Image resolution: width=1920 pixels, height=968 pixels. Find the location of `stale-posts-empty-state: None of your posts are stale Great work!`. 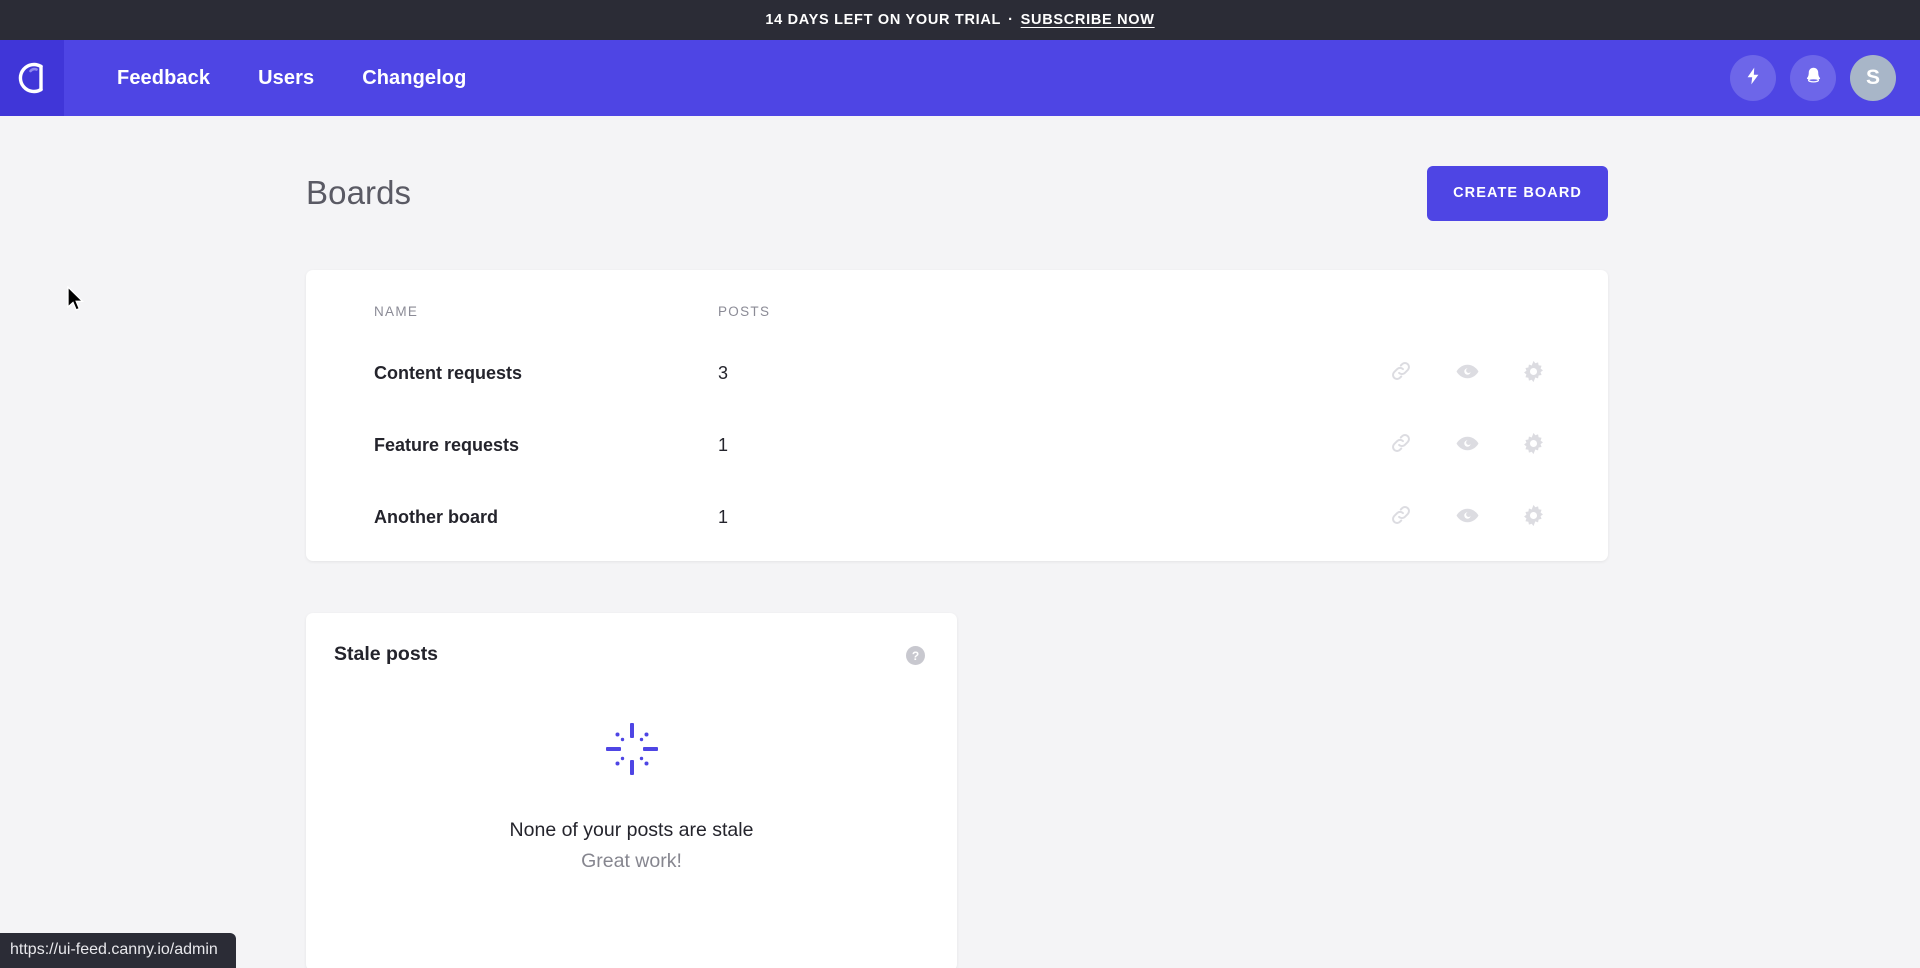

stale-posts-empty-state: None of your posts are stale Great work! is located at coordinates (631, 797).